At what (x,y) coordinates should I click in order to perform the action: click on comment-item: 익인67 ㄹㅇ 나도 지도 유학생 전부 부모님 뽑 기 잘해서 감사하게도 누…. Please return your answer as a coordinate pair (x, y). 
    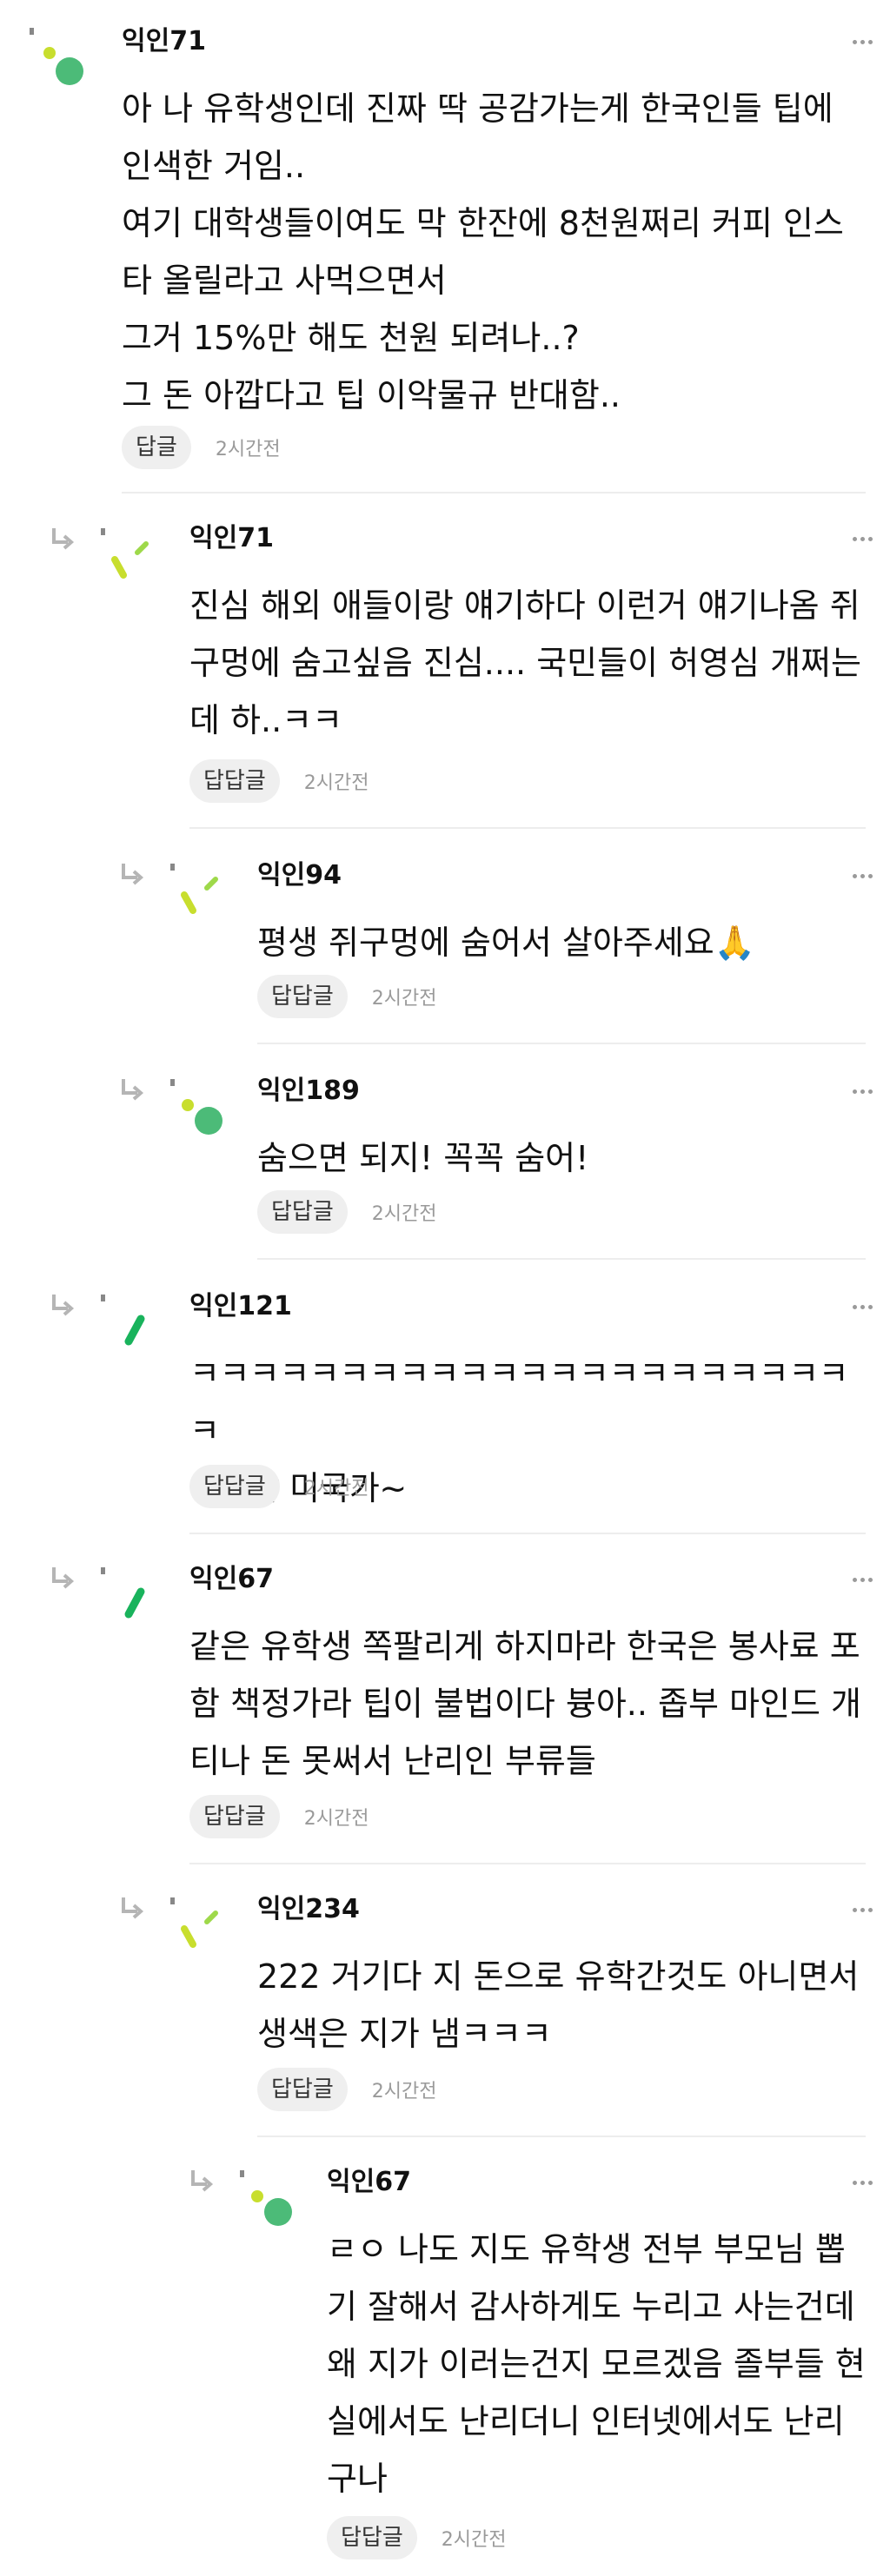
    Looking at the image, I should click on (609, 2367).